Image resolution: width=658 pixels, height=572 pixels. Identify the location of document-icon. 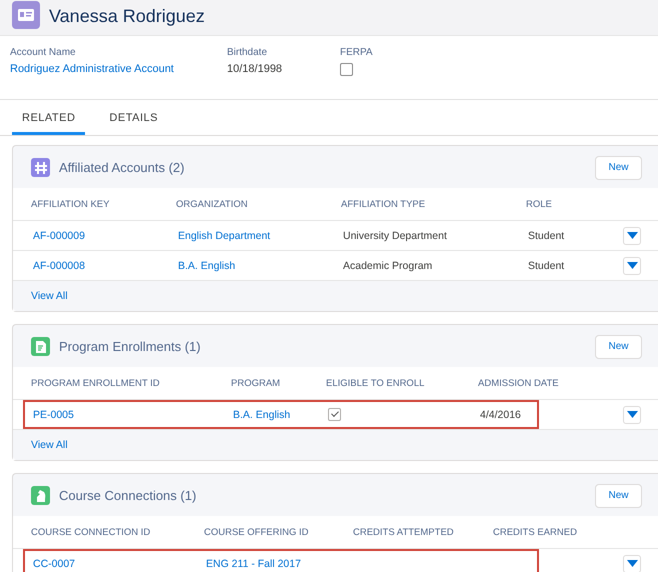
(40, 346).